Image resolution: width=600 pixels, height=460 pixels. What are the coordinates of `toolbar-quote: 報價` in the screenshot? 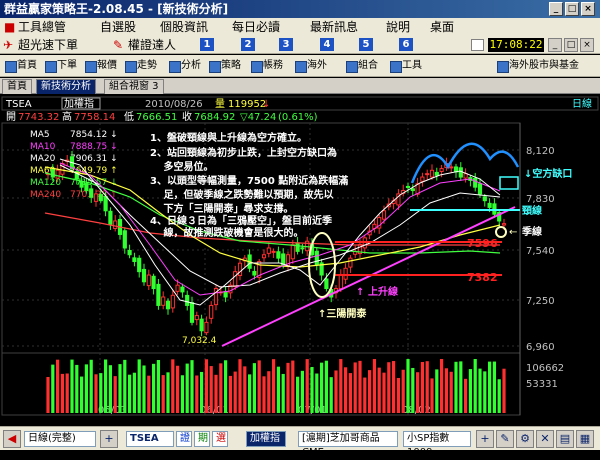 It's located at (100, 66).